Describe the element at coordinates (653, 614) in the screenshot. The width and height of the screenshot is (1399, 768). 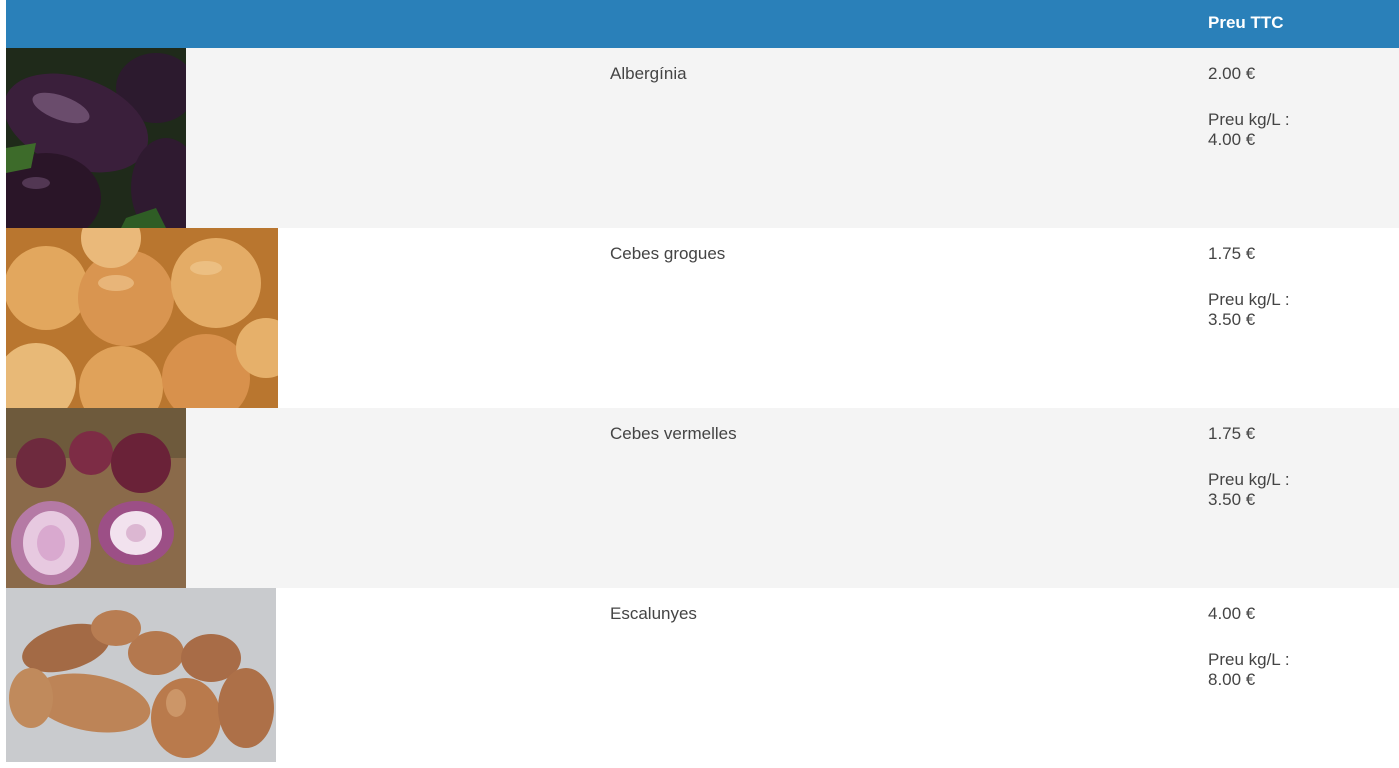
I see `product-name: Escalunyes` at that location.